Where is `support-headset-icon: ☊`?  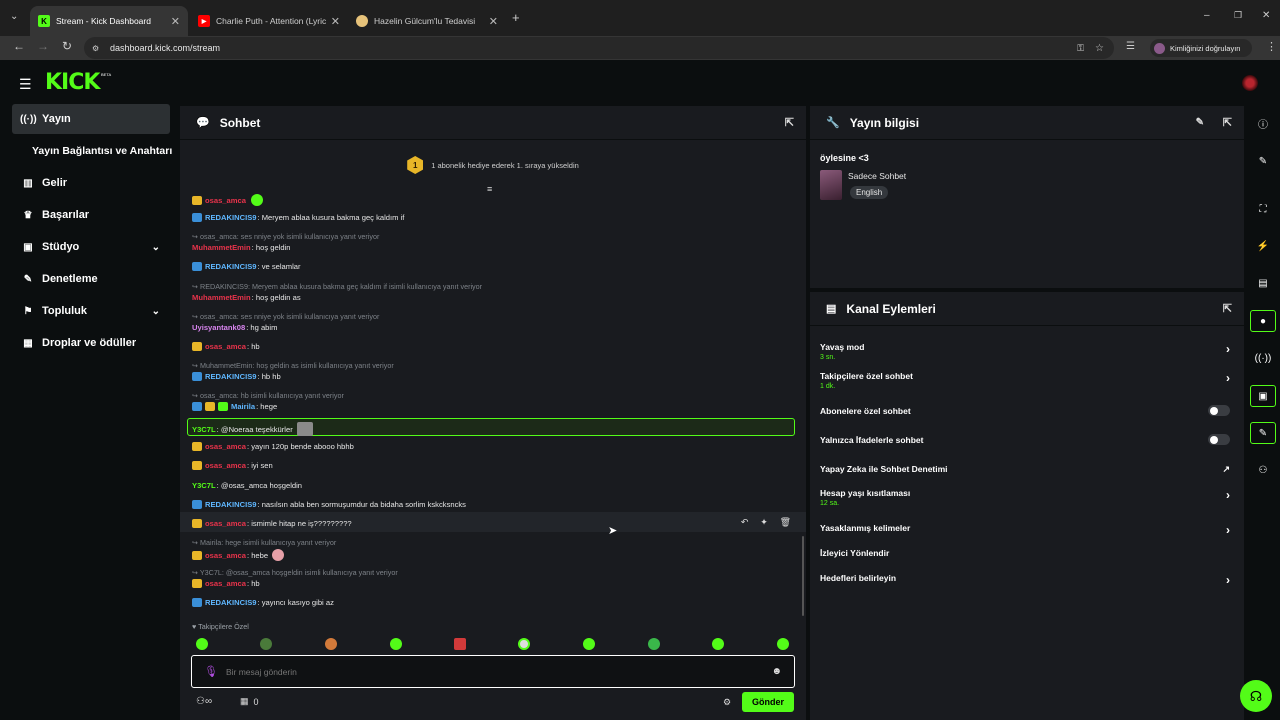 support-headset-icon: ☊ is located at coordinates (1256, 696).